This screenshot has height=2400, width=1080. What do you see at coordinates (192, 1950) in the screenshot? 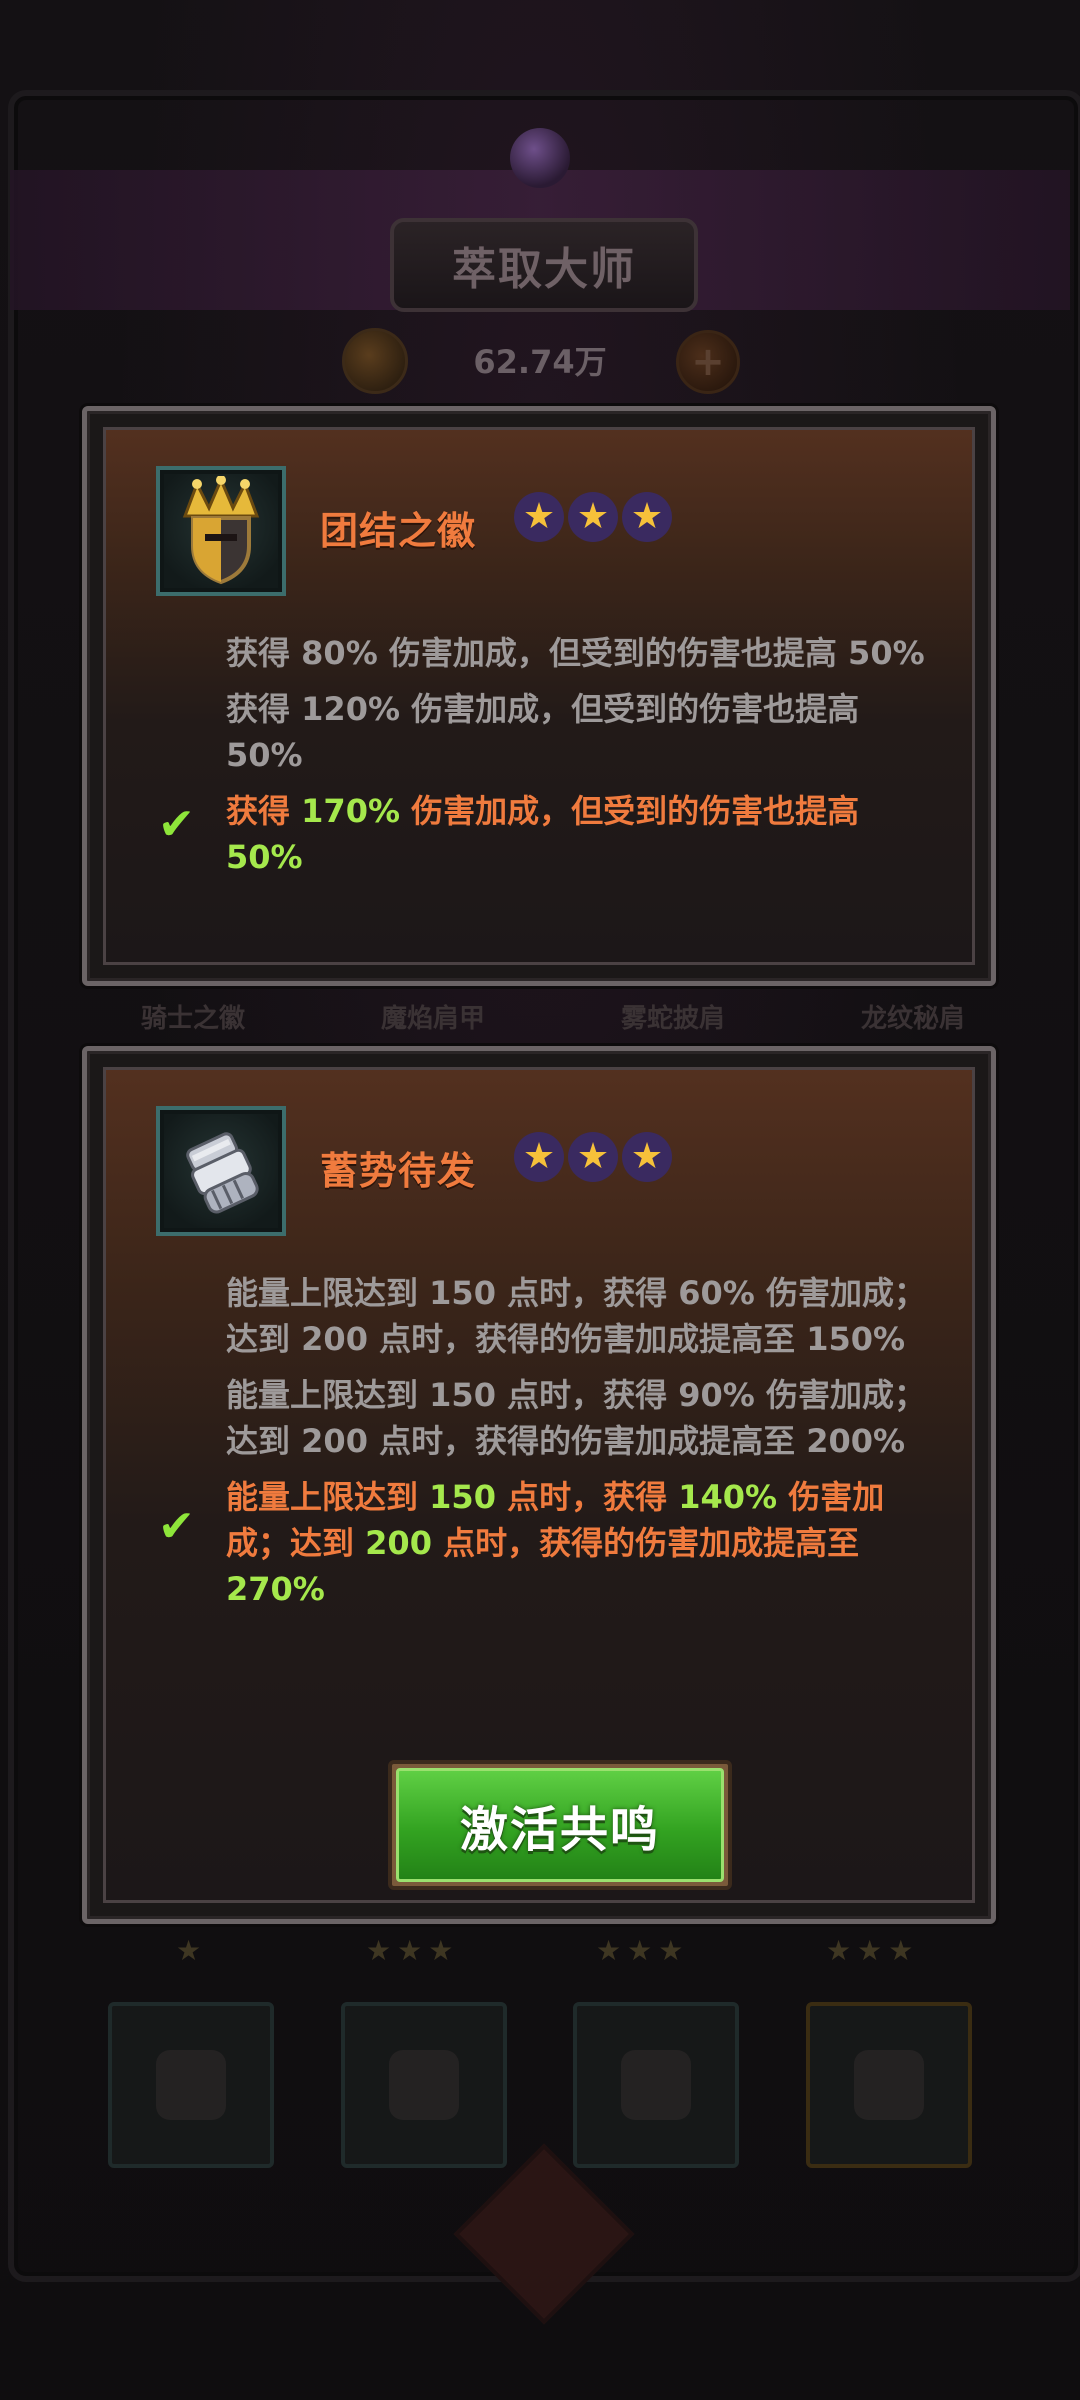
I see `slot-stars: ★` at bounding box center [192, 1950].